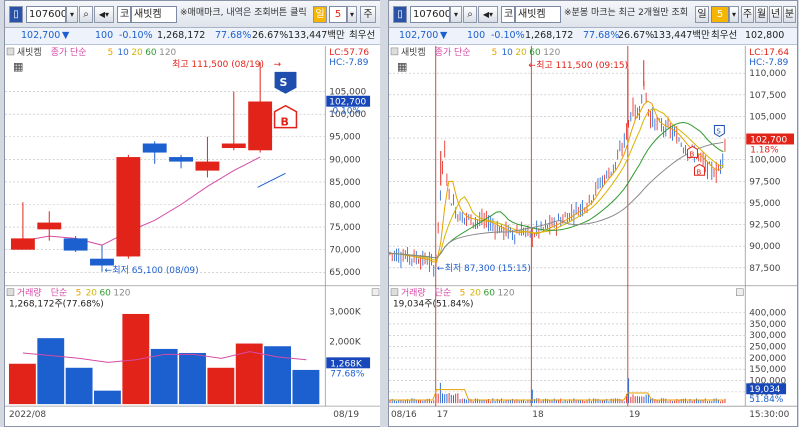  Describe the element at coordinates (181, 35) in the screenshot. I see `volume-value: 1,268,172` at that location.